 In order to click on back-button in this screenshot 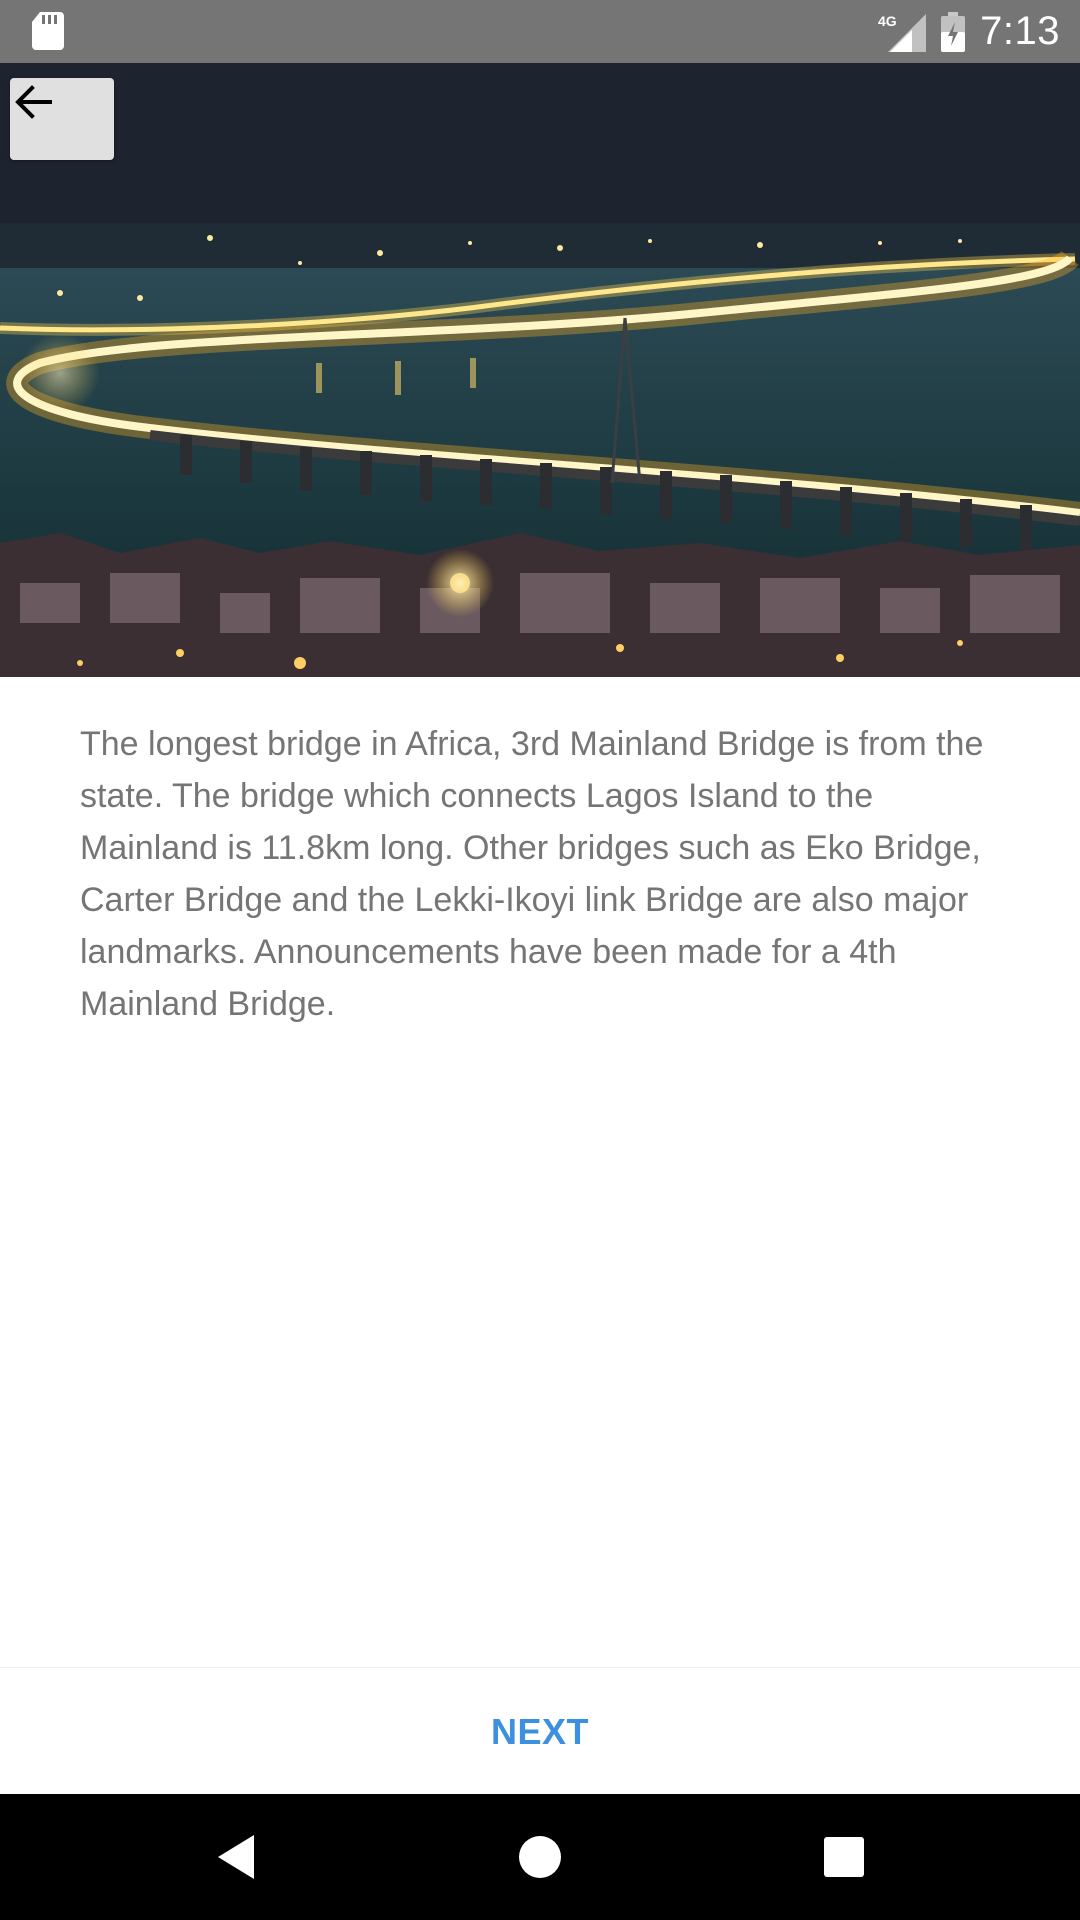, I will do `click(62, 119)`.